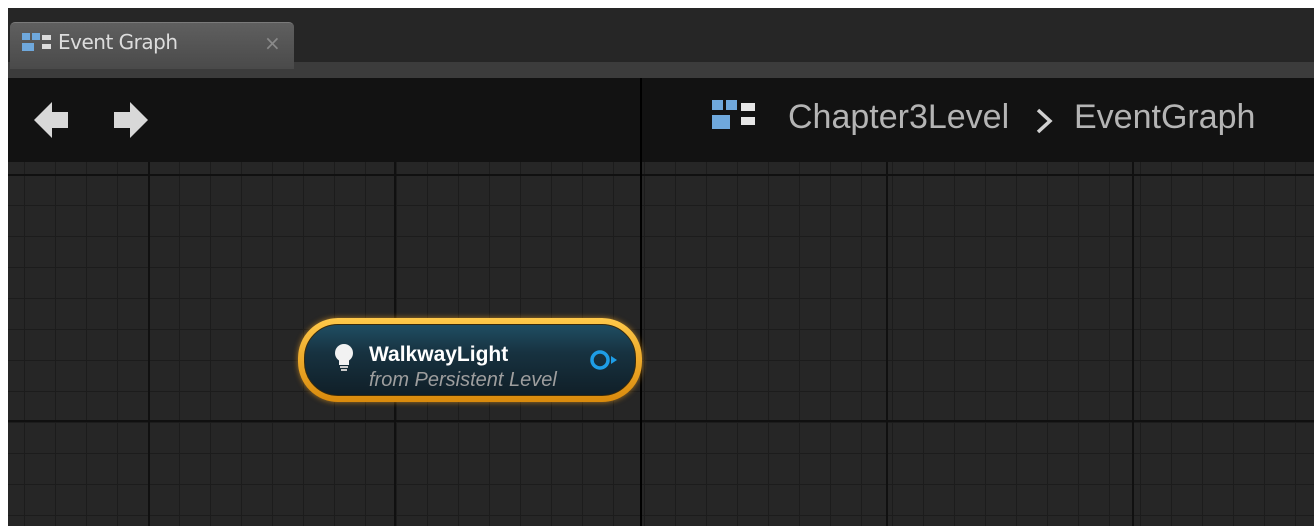  Describe the element at coordinates (1164, 117) in the screenshot. I see `breadcrumb-item-graph: EventGraph` at that location.